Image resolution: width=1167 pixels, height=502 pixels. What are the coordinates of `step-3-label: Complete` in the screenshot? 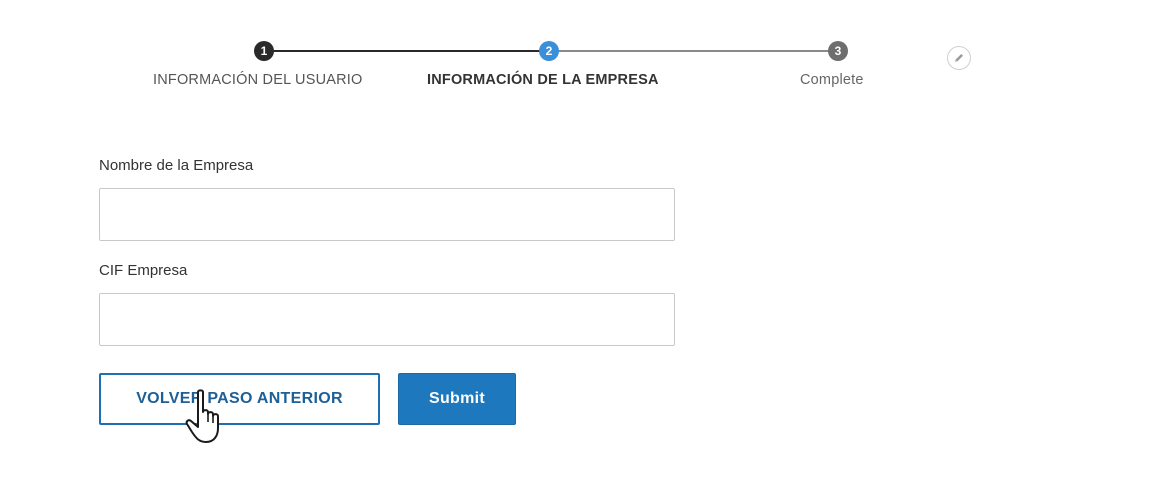 It's located at (832, 80).